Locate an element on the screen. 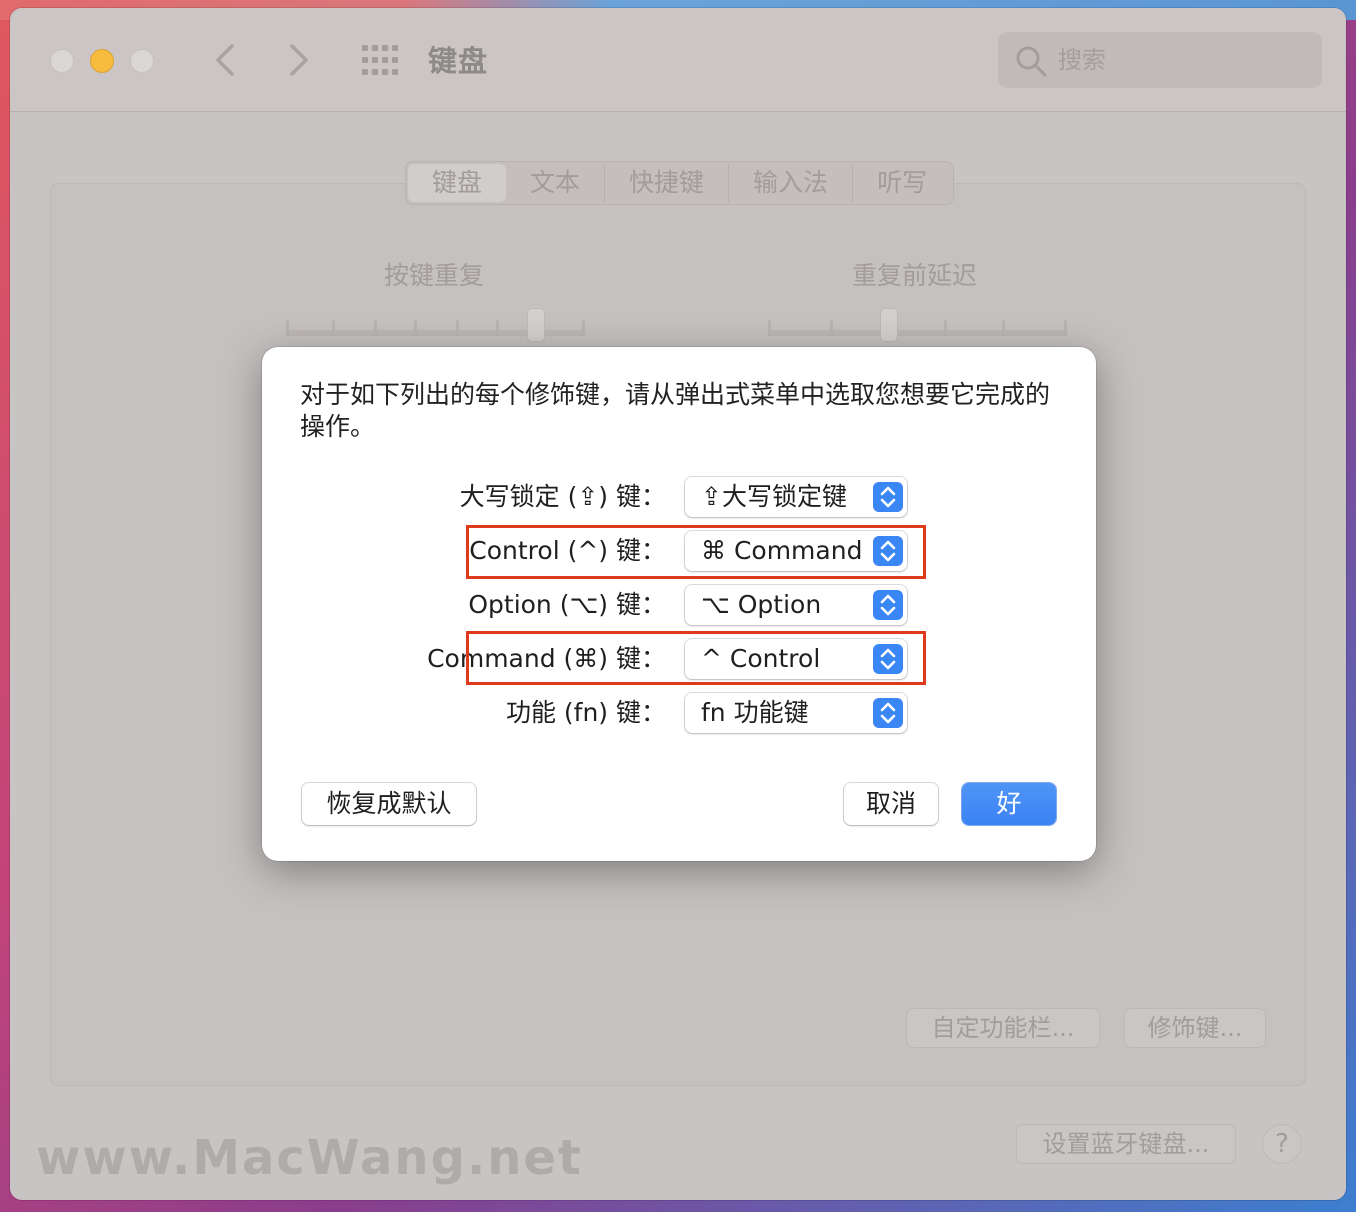 This screenshot has height=1212, width=1356. tab-shortcuts: 快捷键 is located at coordinates (667, 183).